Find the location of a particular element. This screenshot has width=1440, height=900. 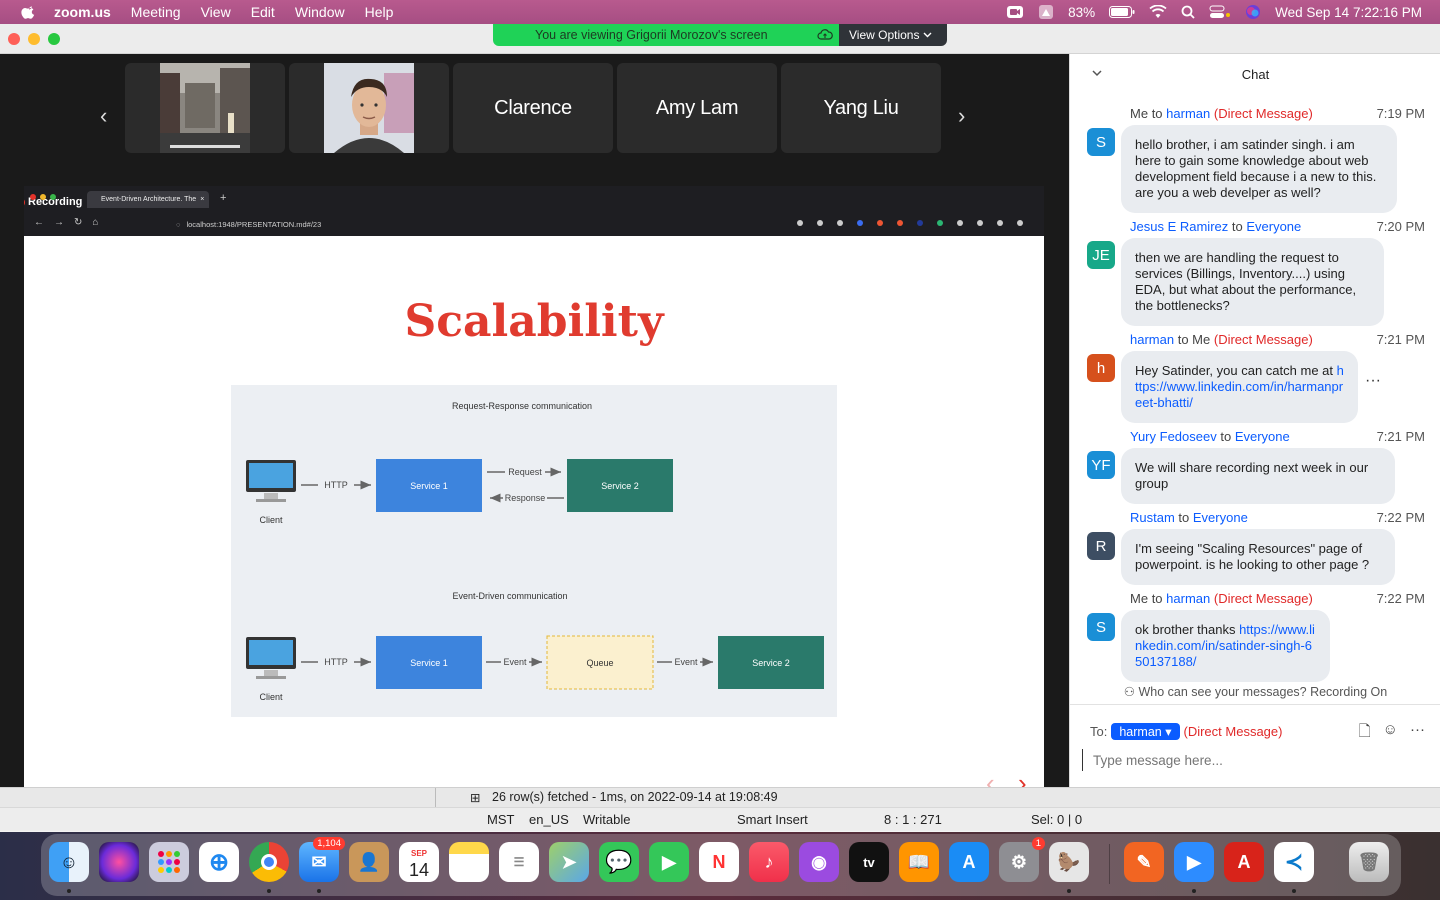

browser-zoom-dot is located at coordinates (53, 197).